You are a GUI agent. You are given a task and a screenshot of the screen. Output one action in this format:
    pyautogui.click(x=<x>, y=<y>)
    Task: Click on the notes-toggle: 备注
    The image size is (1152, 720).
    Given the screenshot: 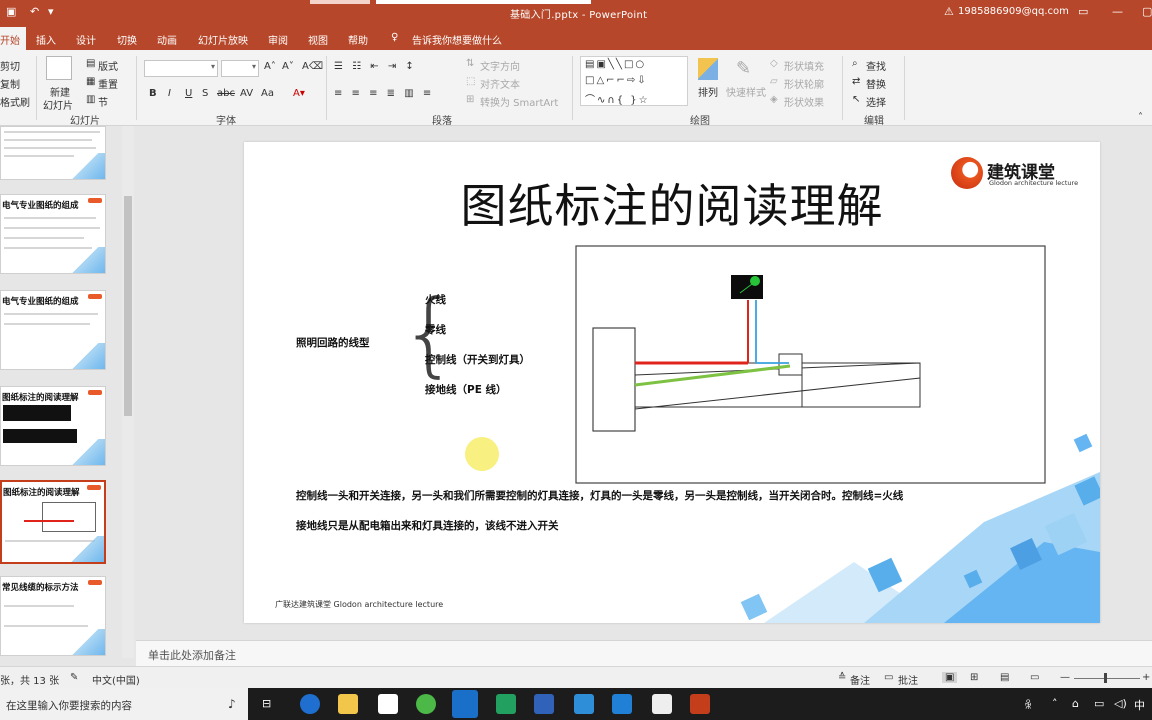 What is the action you would take?
    pyautogui.click(x=860, y=679)
    